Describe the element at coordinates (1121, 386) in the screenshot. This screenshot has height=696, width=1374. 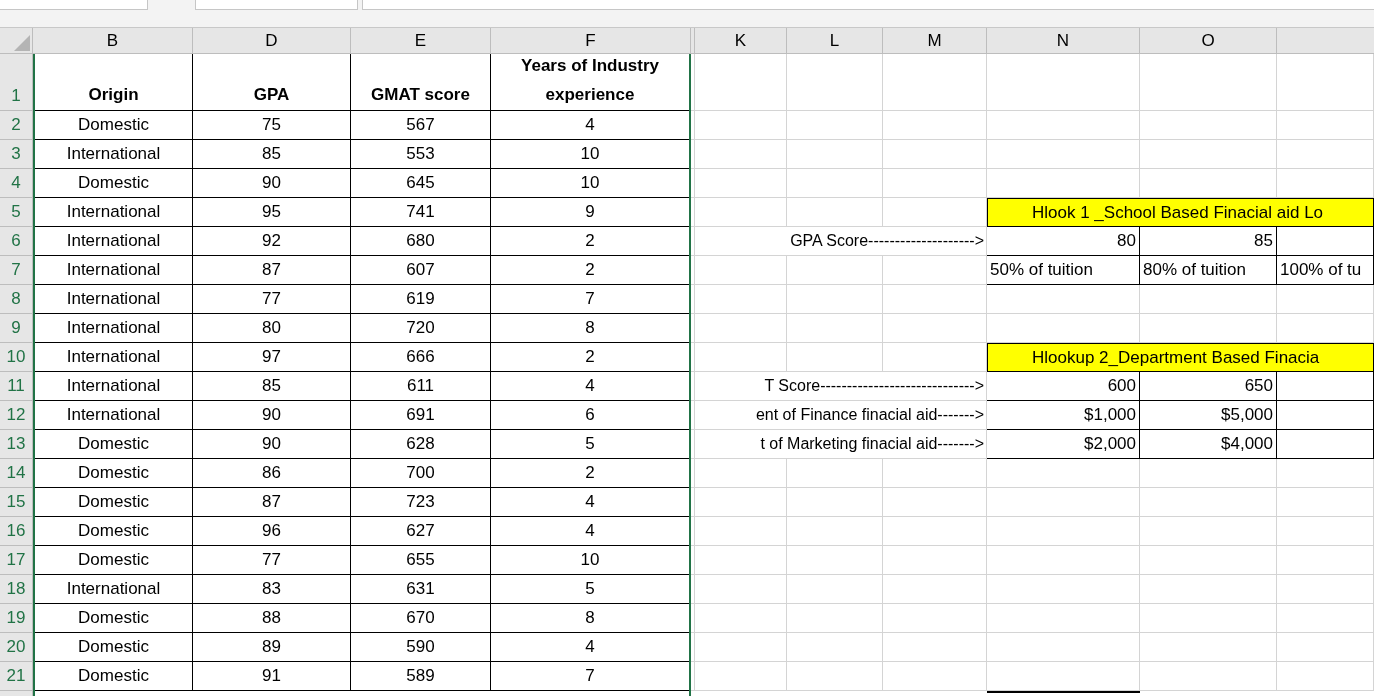
I see `lookup-cell-text: 600` at that location.